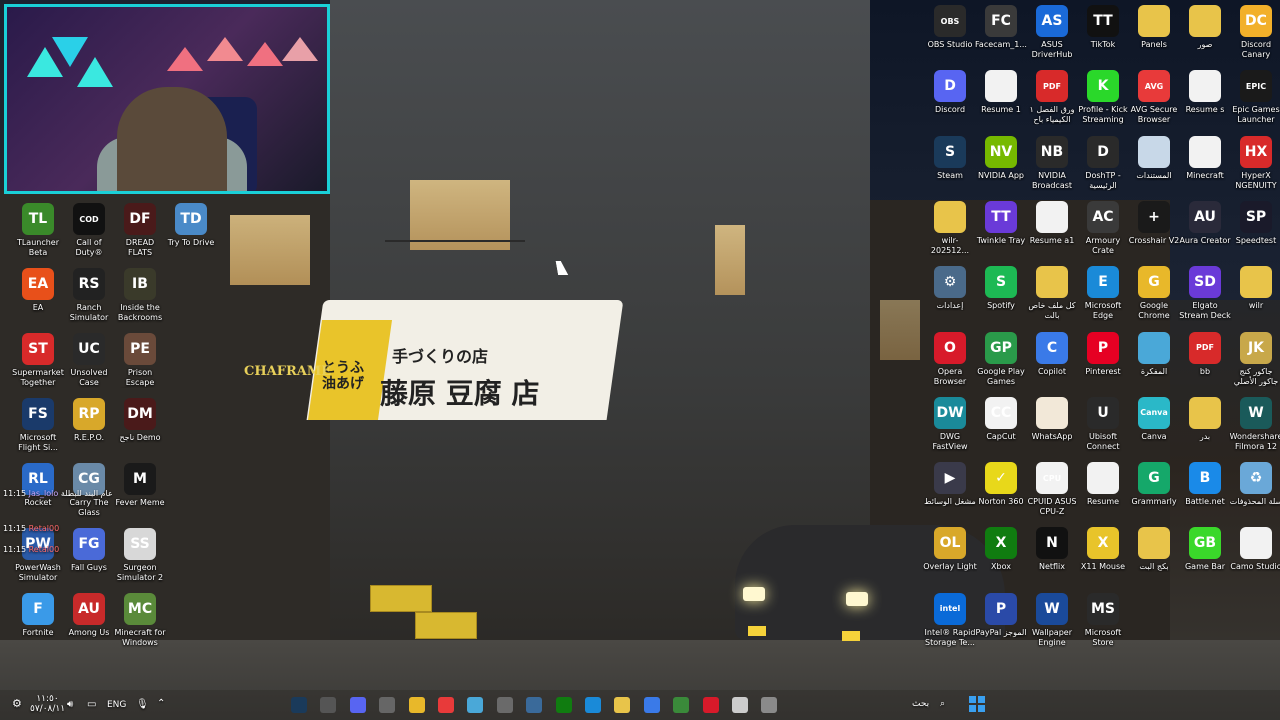 The width and height of the screenshot is (1280, 720). I want to click on desktop-shortcut: DM ناجح Demo, so click(140, 420).